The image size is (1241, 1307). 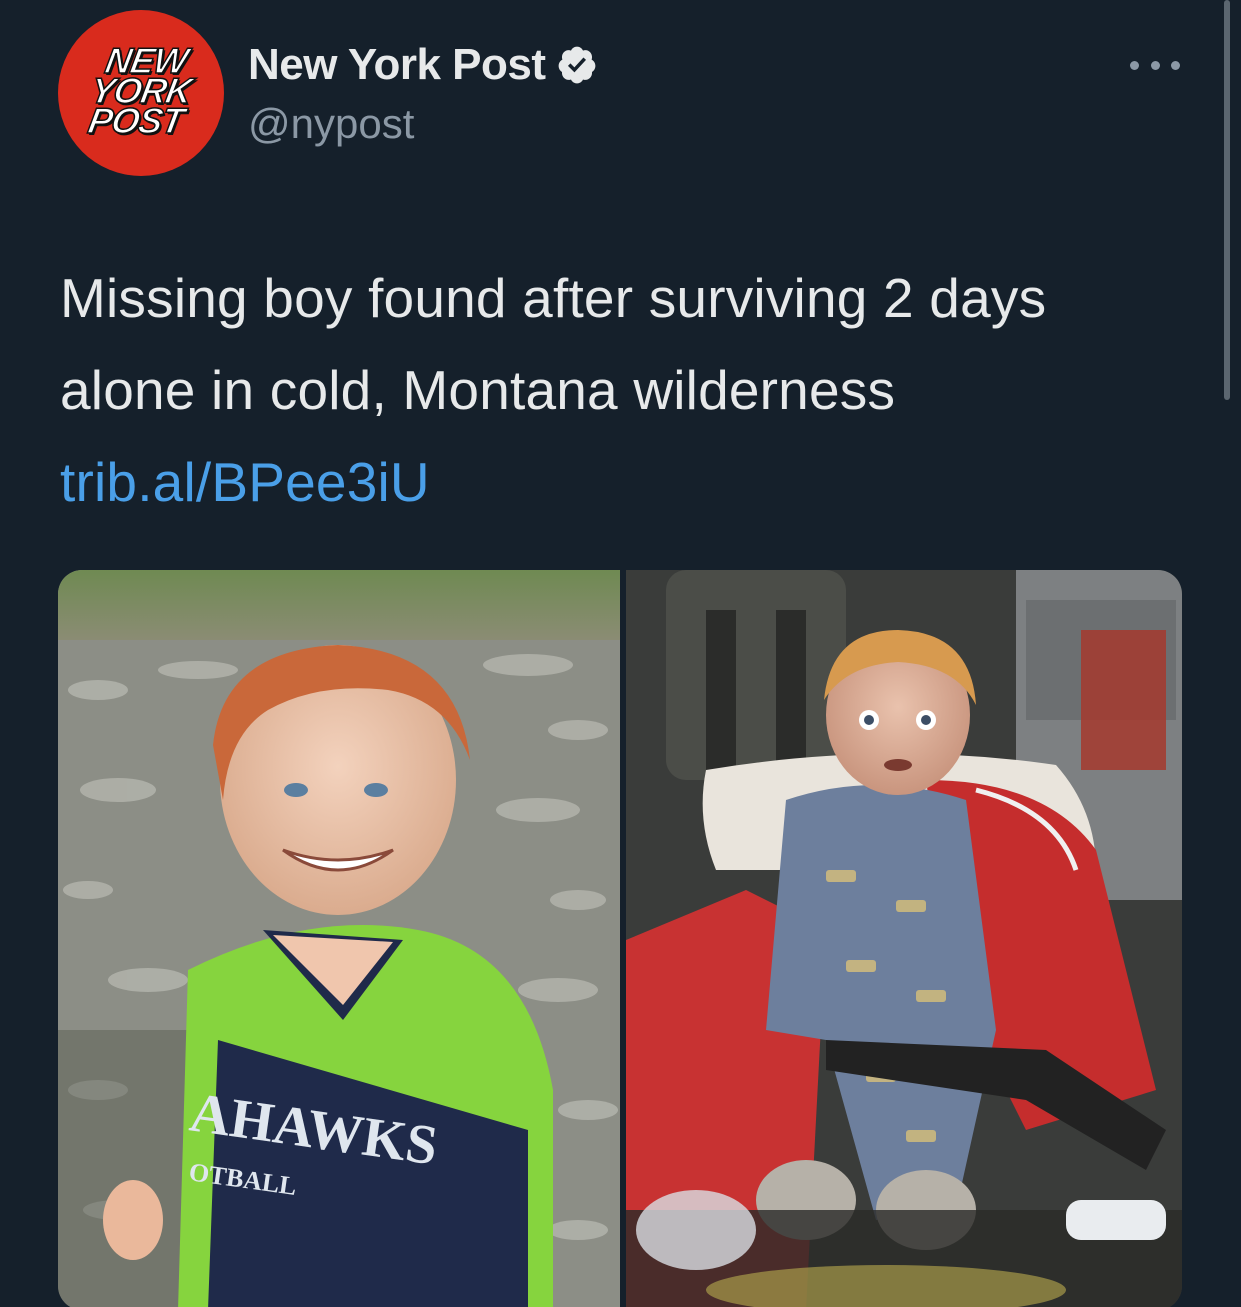 What do you see at coordinates (423, 124) in the screenshot?
I see `handle: @nypost` at bounding box center [423, 124].